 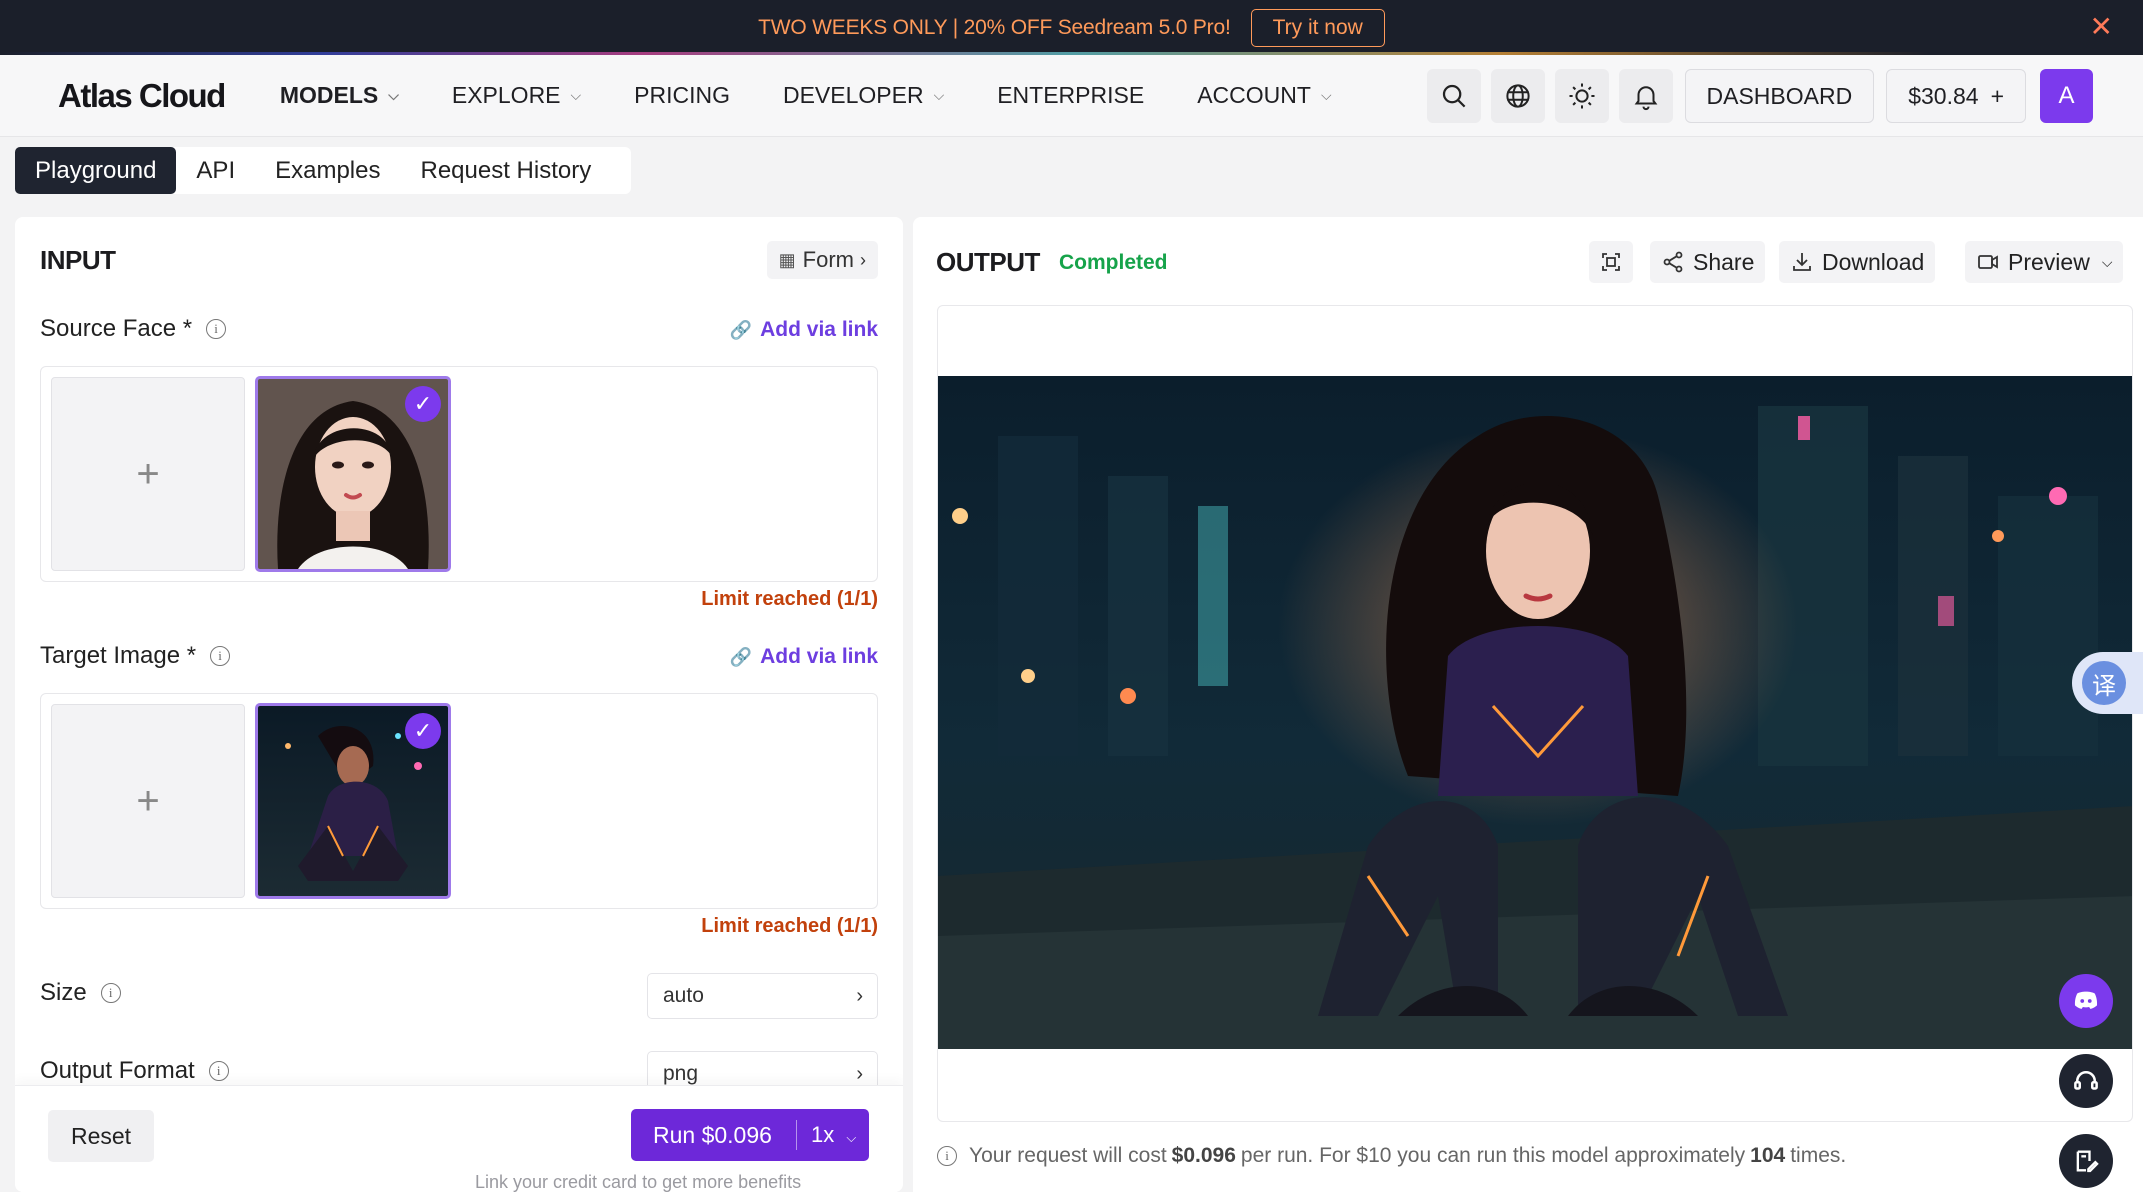 What do you see at coordinates (863, 95) in the screenshot?
I see `menu-item-developer: DEVELOPER ⌵` at bounding box center [863, 95].